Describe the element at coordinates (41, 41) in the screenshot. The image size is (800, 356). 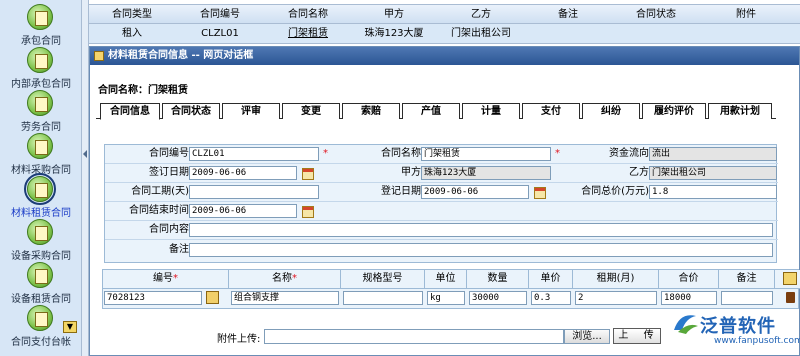
I see `sidebar-item-label: 承包合同` at that location.